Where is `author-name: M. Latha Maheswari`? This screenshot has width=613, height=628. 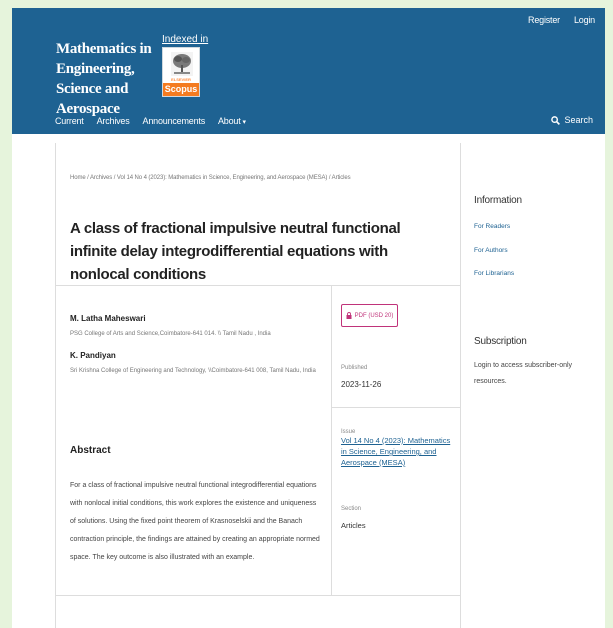 author-name: M. Latha Maheswari is located at coordinates (108, 318).